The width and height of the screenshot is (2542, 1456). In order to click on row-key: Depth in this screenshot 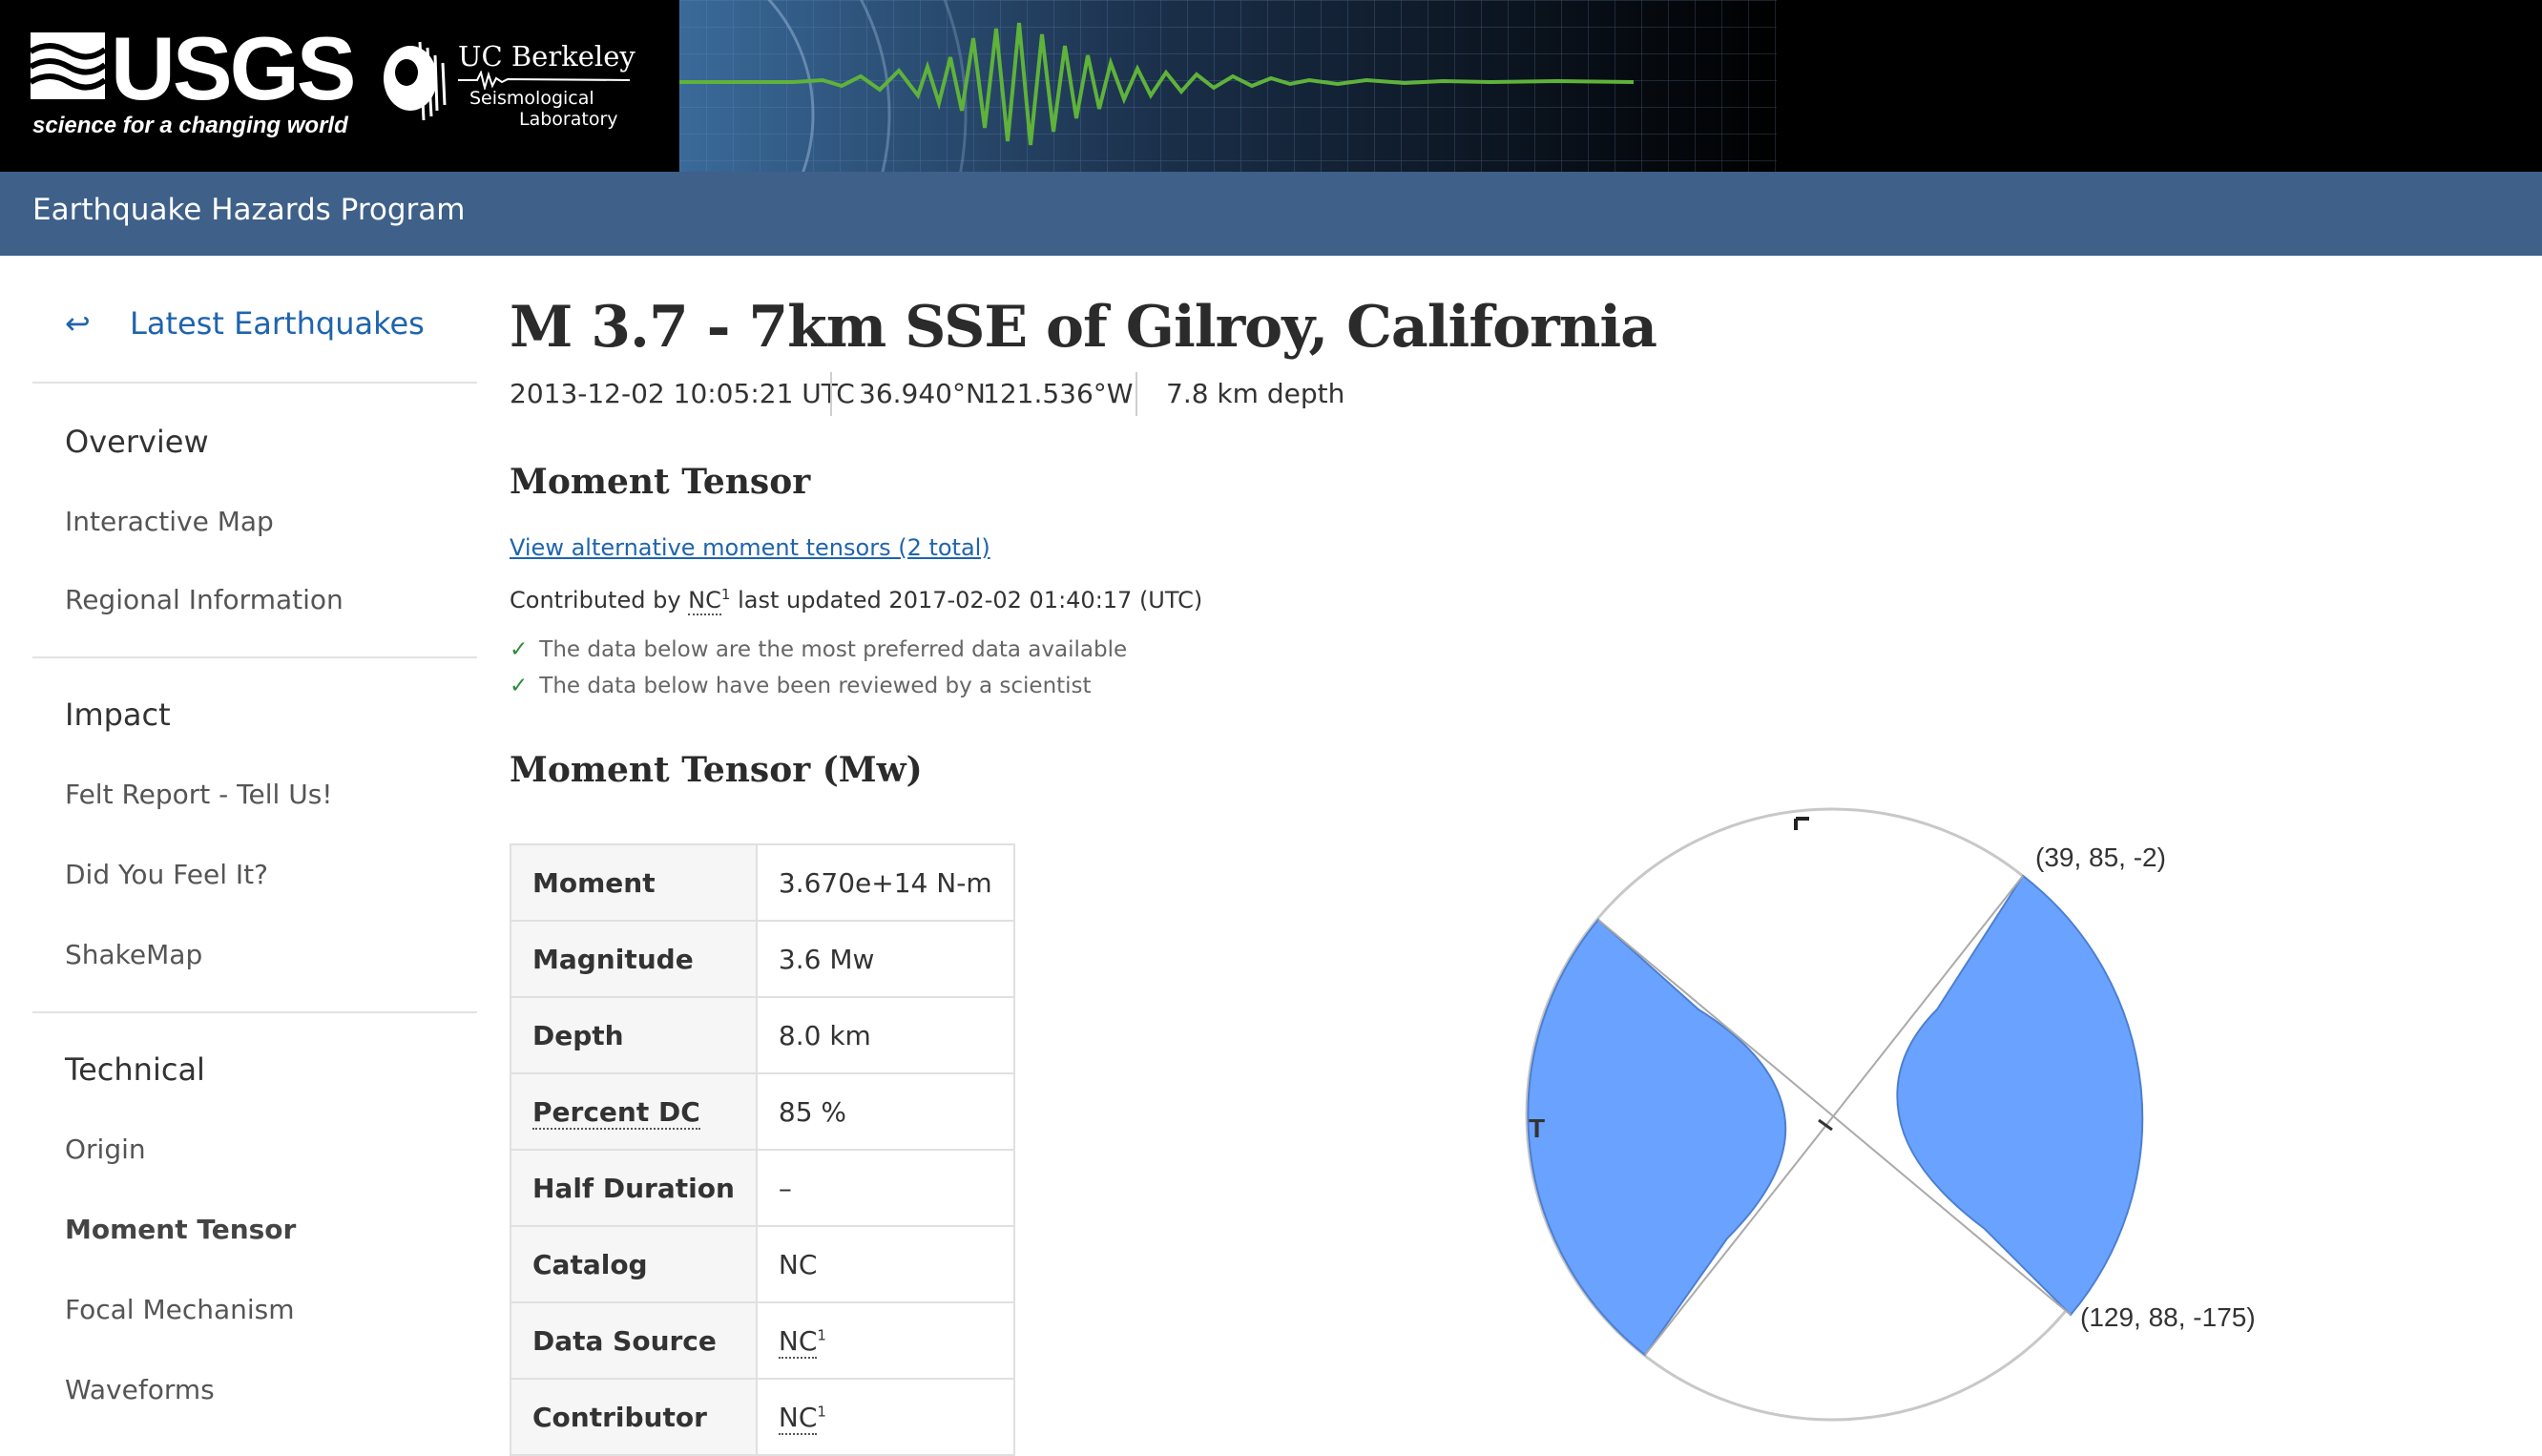, I will do `click(634, 1035)`.